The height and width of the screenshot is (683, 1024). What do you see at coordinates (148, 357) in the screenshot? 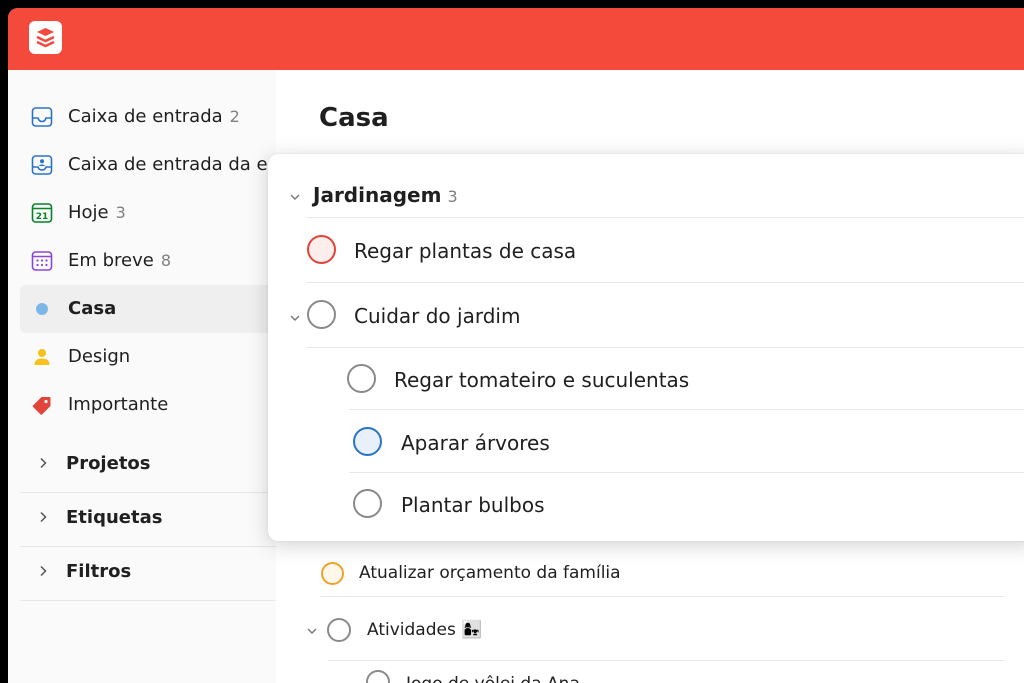
I see `sidebar-item-design: Design` at bounding box center [148, 357].